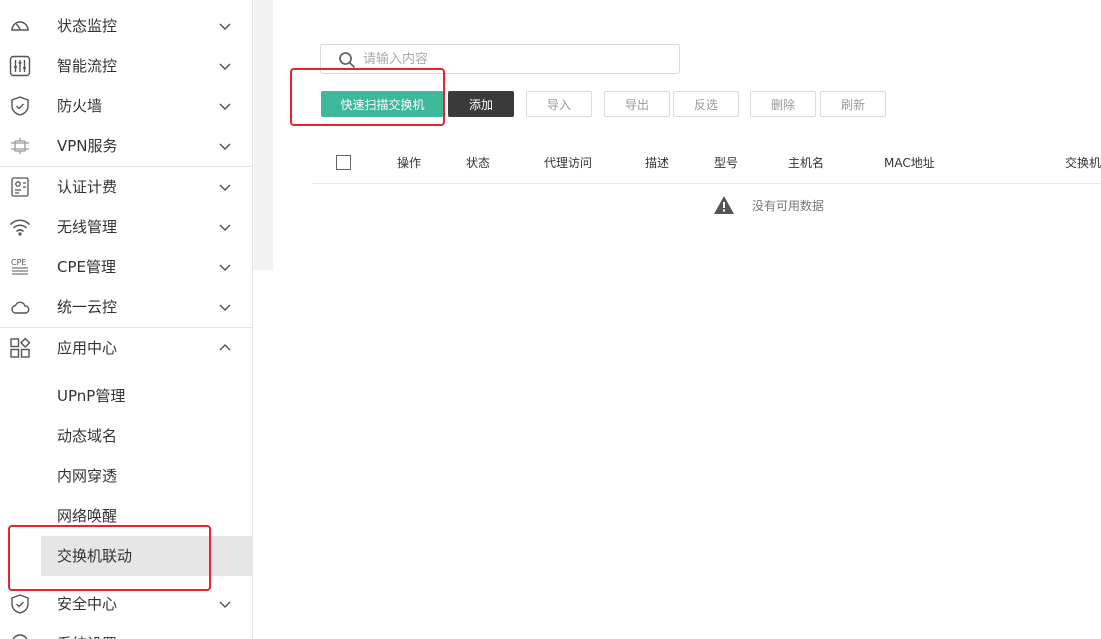 The height and width of the screenshot is (639, 1101). What do you see at coordinates (657, 163) in the screenshot?
I see `column-header-description: 描述` at bounding box center [657, 163].